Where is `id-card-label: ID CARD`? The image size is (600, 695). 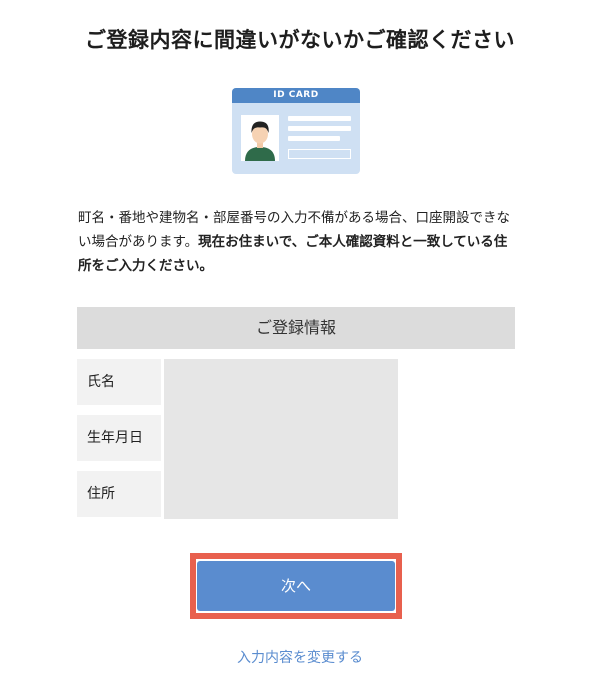 id-card-label: ID CARD is located at coordinates (296, 95).